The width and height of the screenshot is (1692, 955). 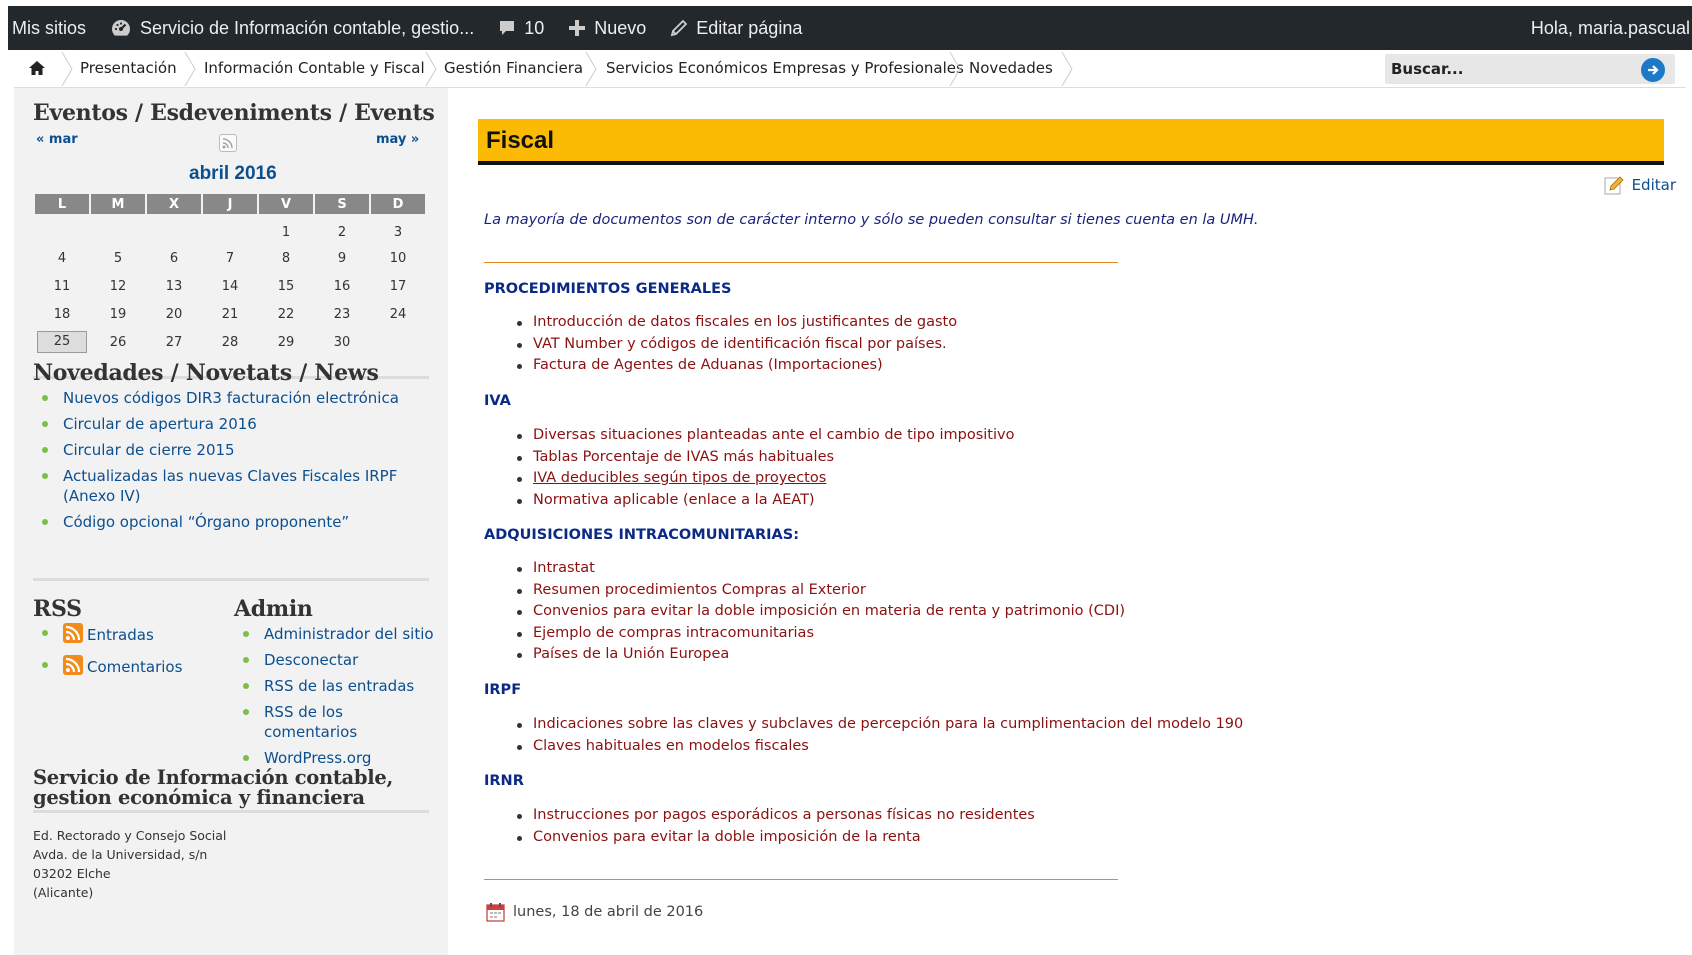 I want to click on calendar-day: 24, so click(x=398, y=314).